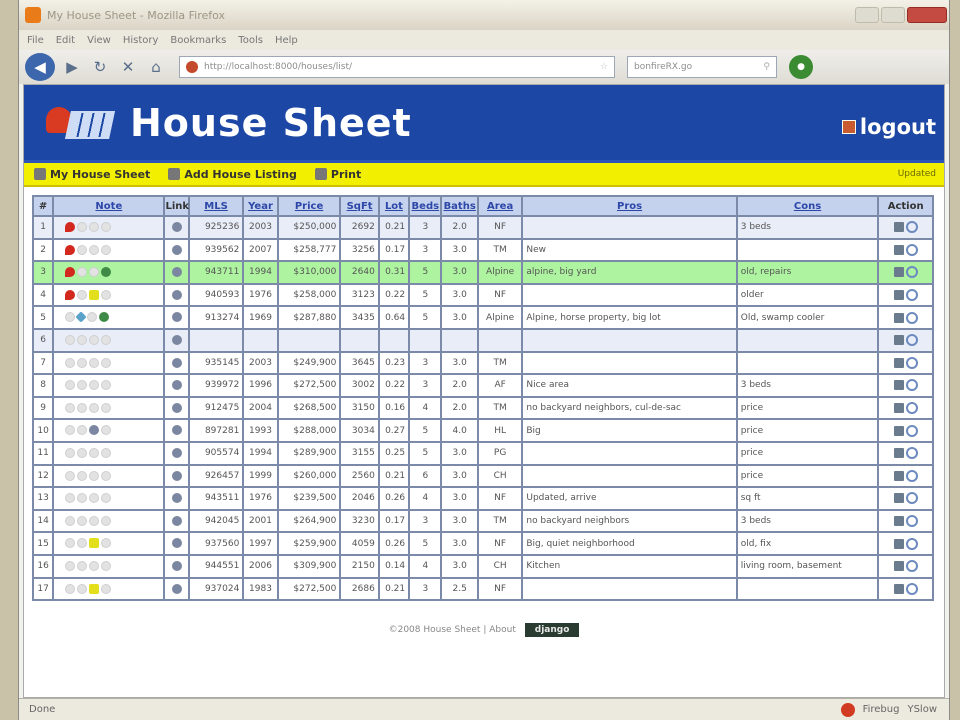 This screenshot has width=960, height=720. What do you see at coordinates (286, 40) in the screenshot?
I see `menu-help: Help` at bounding box center [286, 40].